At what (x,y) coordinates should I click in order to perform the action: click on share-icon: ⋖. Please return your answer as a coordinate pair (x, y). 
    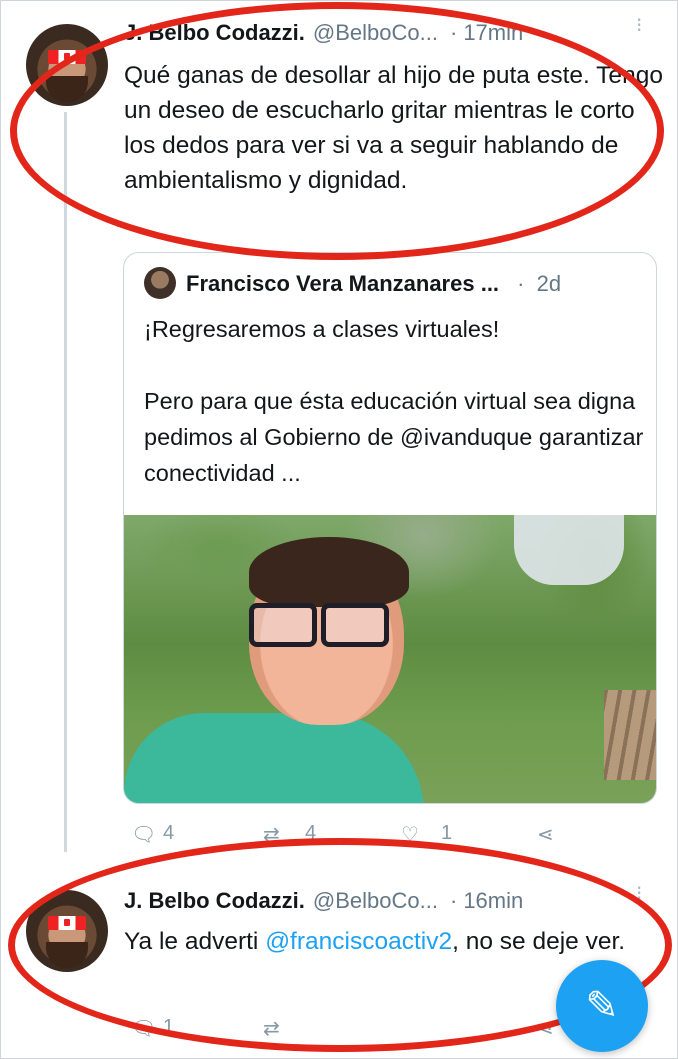
    Looking at the image, I should click on (545, 834).